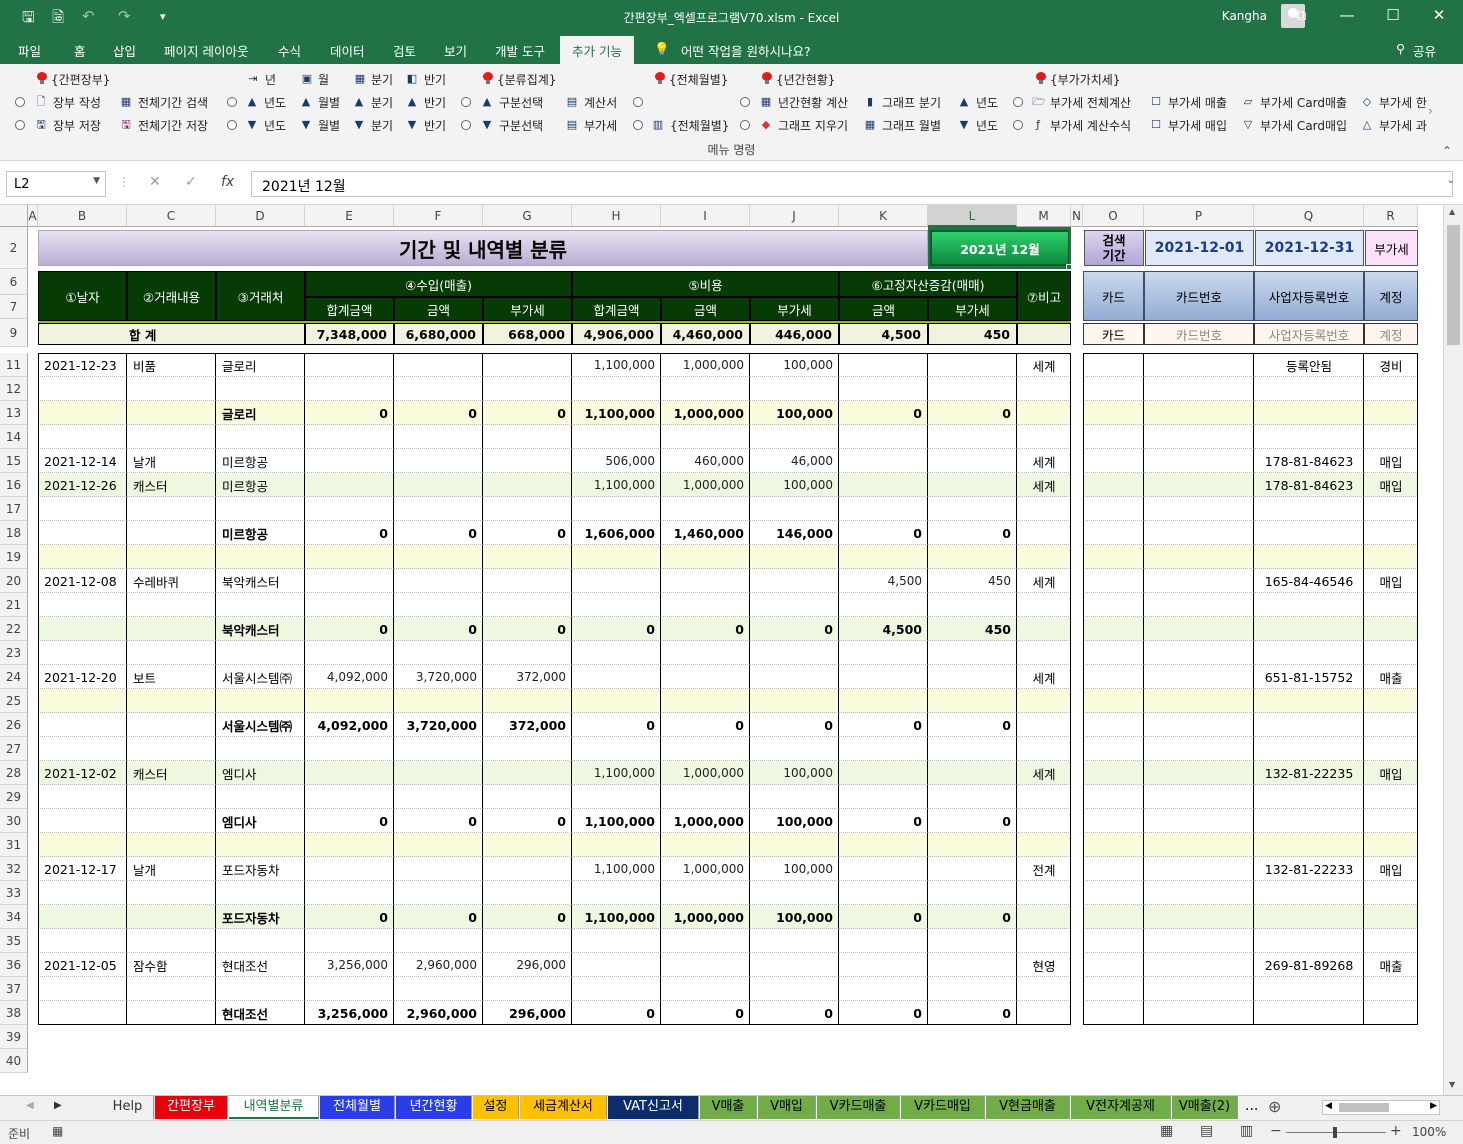  What do you see at coordinates (1044, 216) in the screenshot?
I see `column-header-m: M` at bounding box center [1044, 216].